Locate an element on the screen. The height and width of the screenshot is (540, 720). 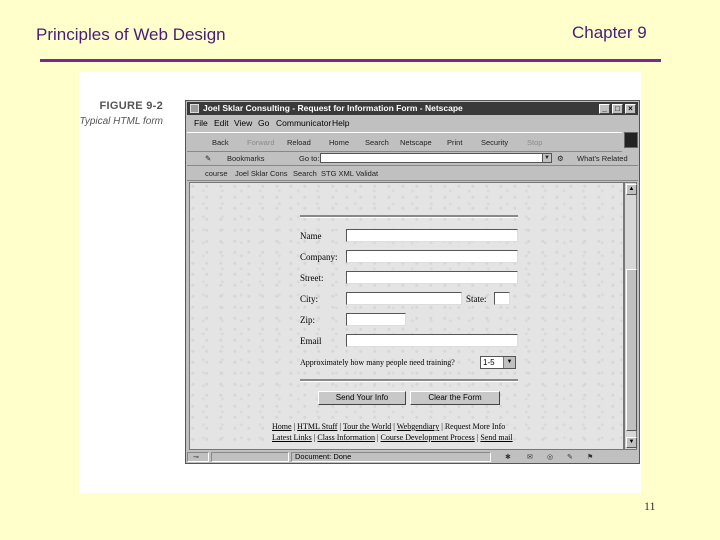
search-button: Search is located at coordinates (377, 142).